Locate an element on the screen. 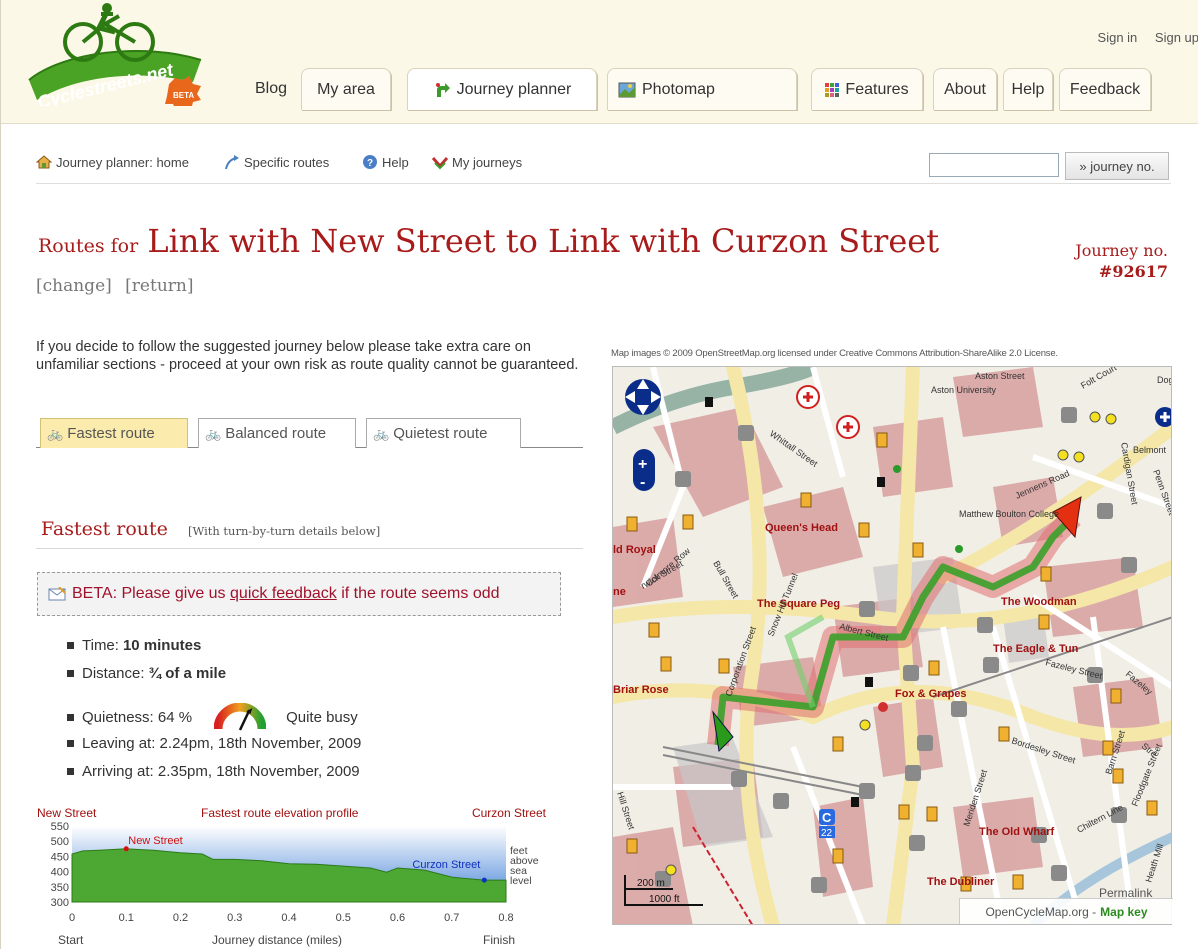 This screenshot has height=949, width=1198. chart-end-label: Curzon Street is located at coordinates (509, 813).